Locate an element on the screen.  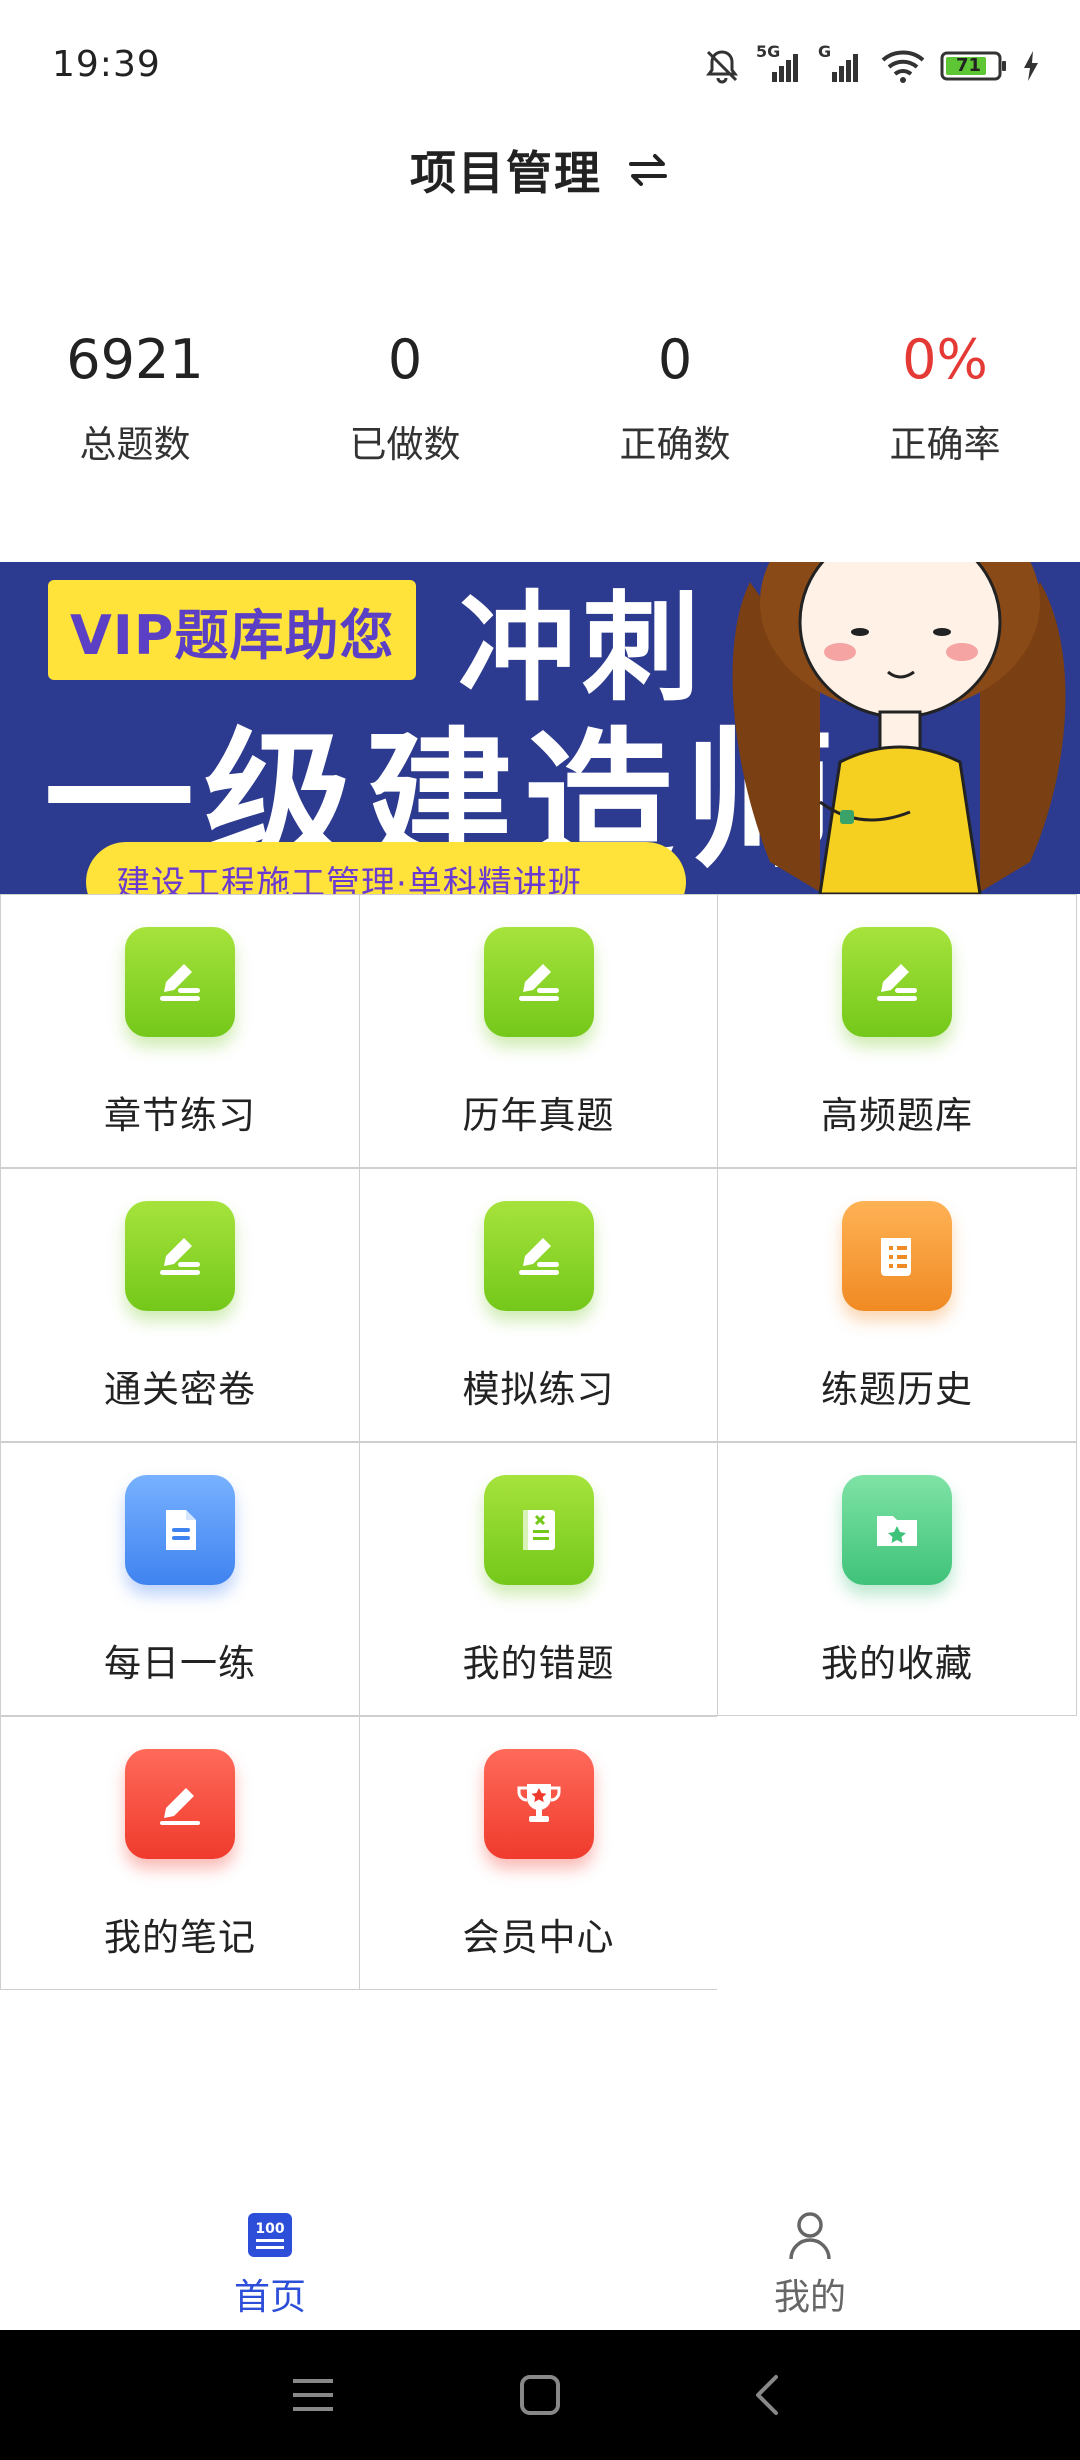
svg-text: 100 is located at coordinates (269, 2229).